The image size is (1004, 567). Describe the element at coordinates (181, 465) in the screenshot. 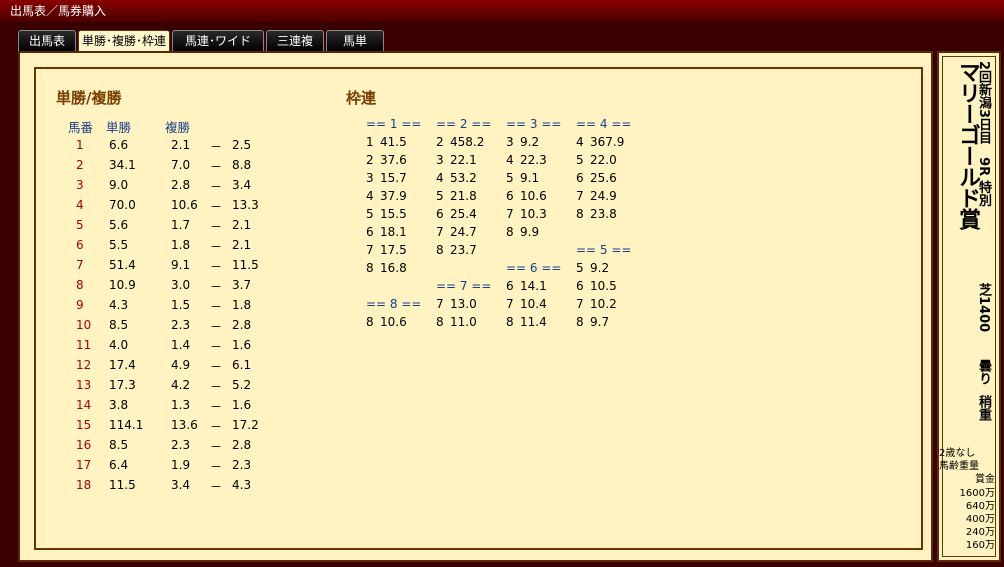

I see `place-odds-min: 1.9` at that location.